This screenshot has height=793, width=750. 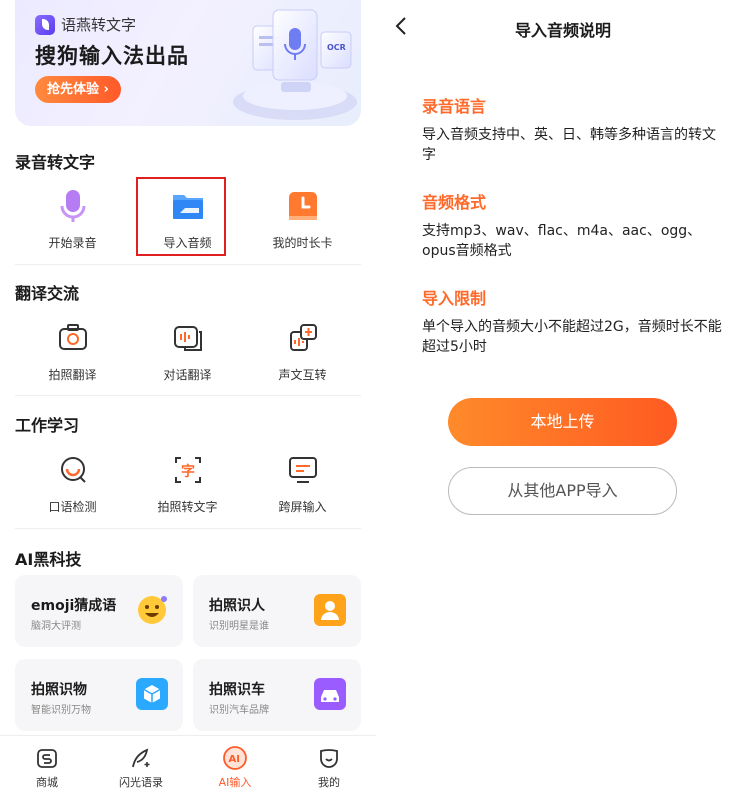 I want to click on person-recognize-icon, so click(x=330, y=610).